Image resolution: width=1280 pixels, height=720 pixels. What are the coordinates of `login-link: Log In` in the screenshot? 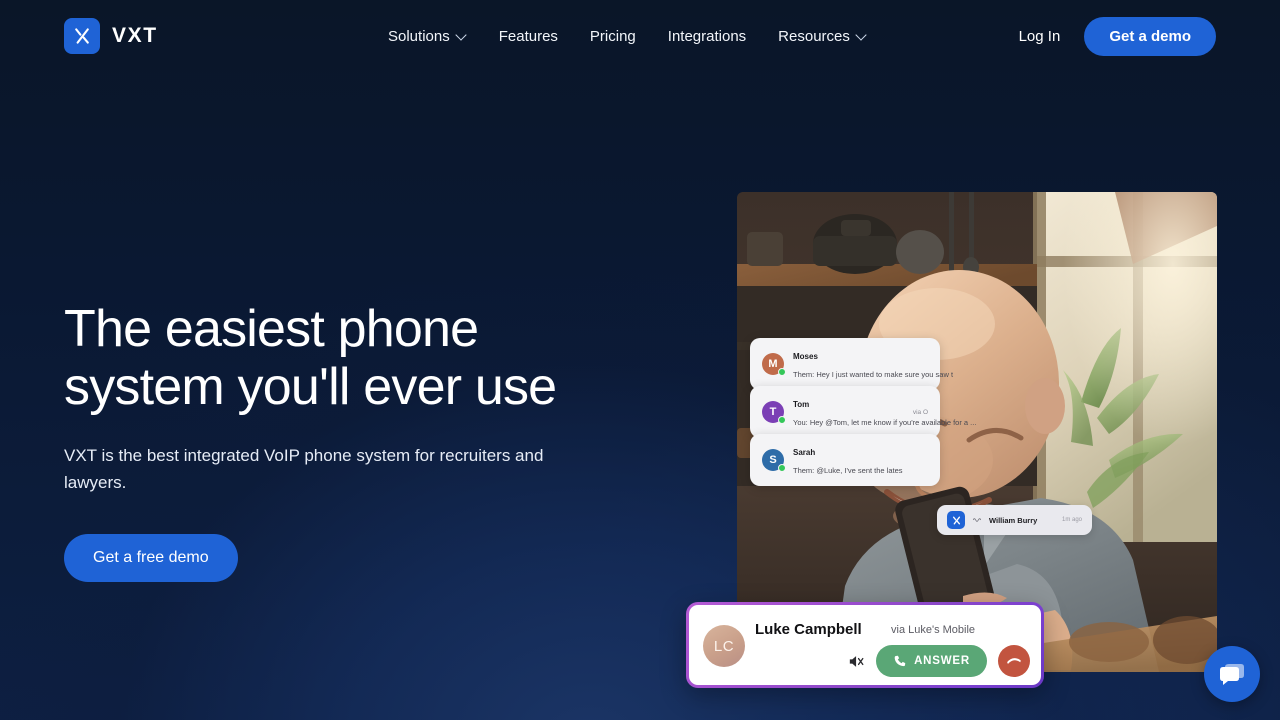 It's located at (1040, 36).